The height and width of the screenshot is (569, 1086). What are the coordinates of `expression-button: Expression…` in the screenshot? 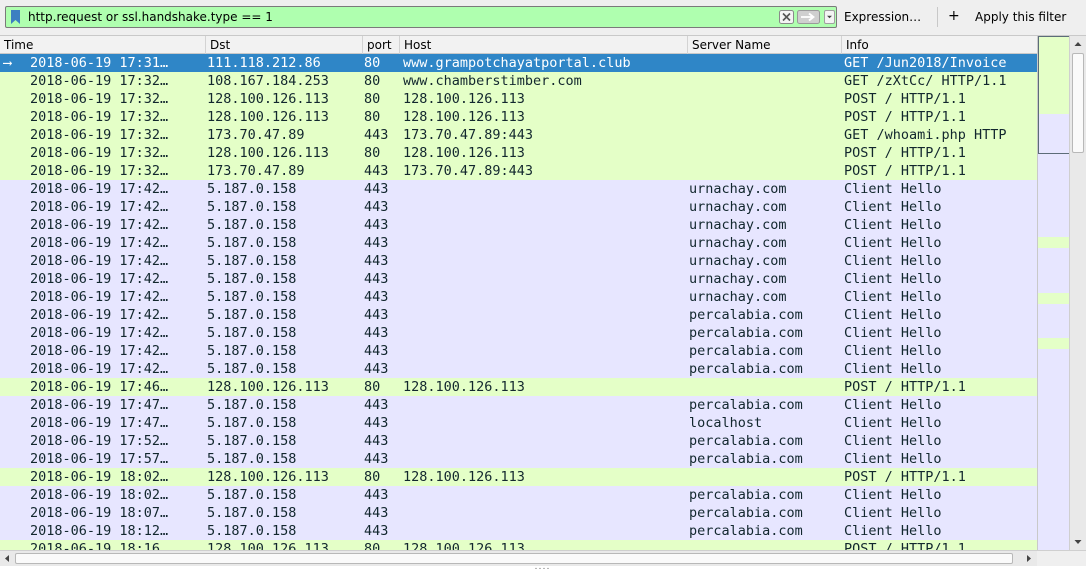 It's located at (882, 17).